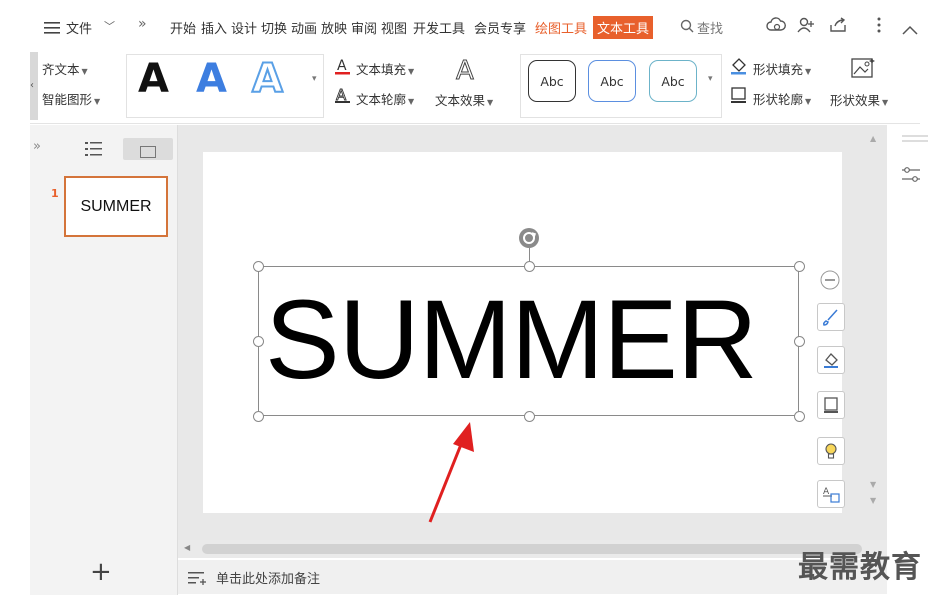 Image resolution: width=949 pixels, height=601 pixels. What do you see at coordinates (561, 27) in the screenshot?
I see `tab-draw-tools: 绘图工具` at bounding box center [561, 27].